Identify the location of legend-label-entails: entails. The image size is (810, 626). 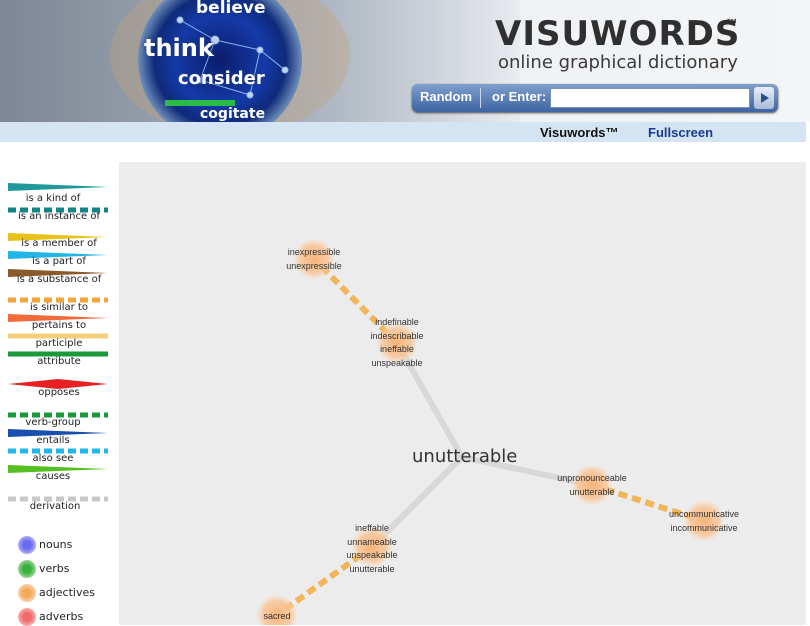
(53, 440).